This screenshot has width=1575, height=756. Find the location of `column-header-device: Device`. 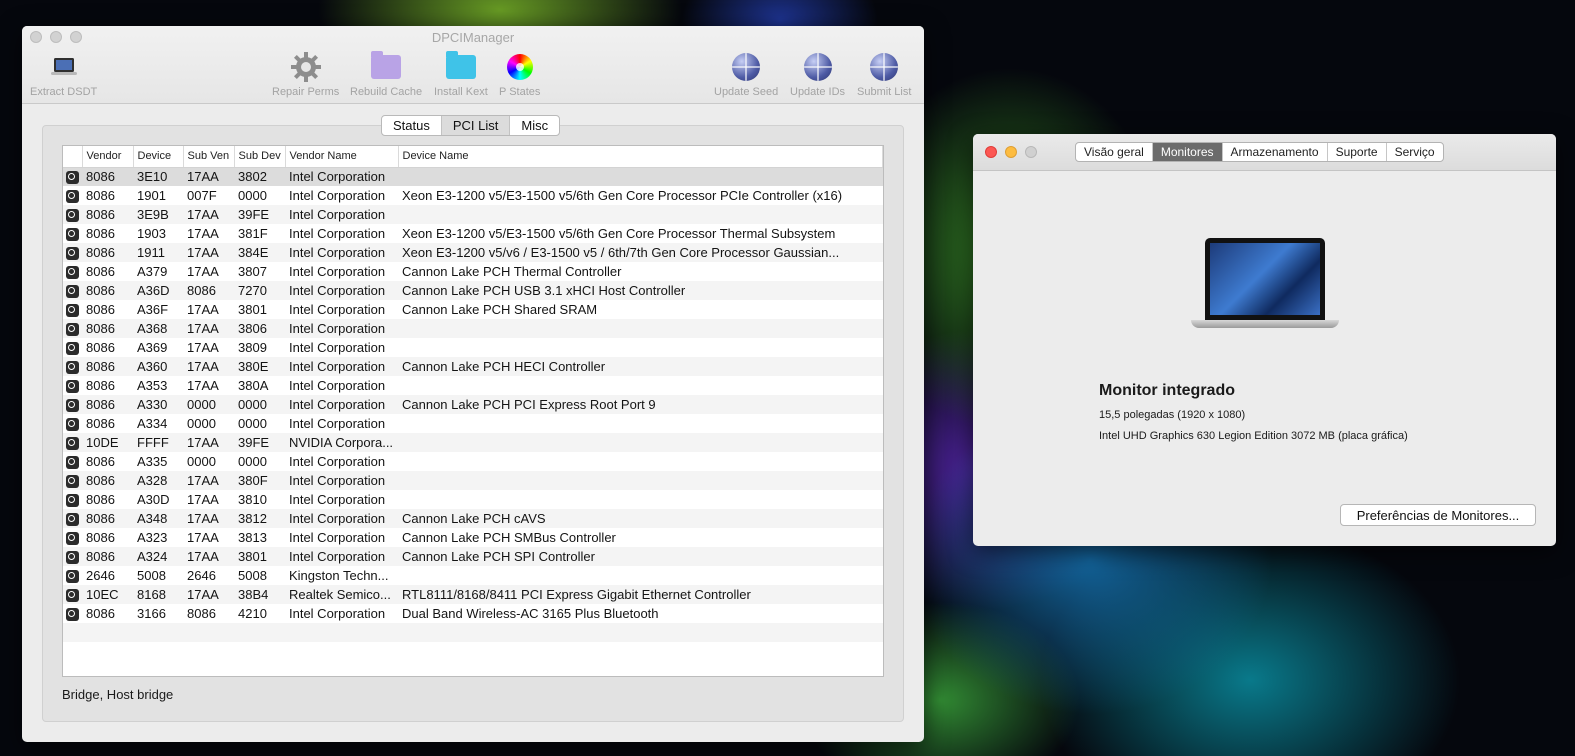

column-header-device: Device is located at coordinates (158, 157).